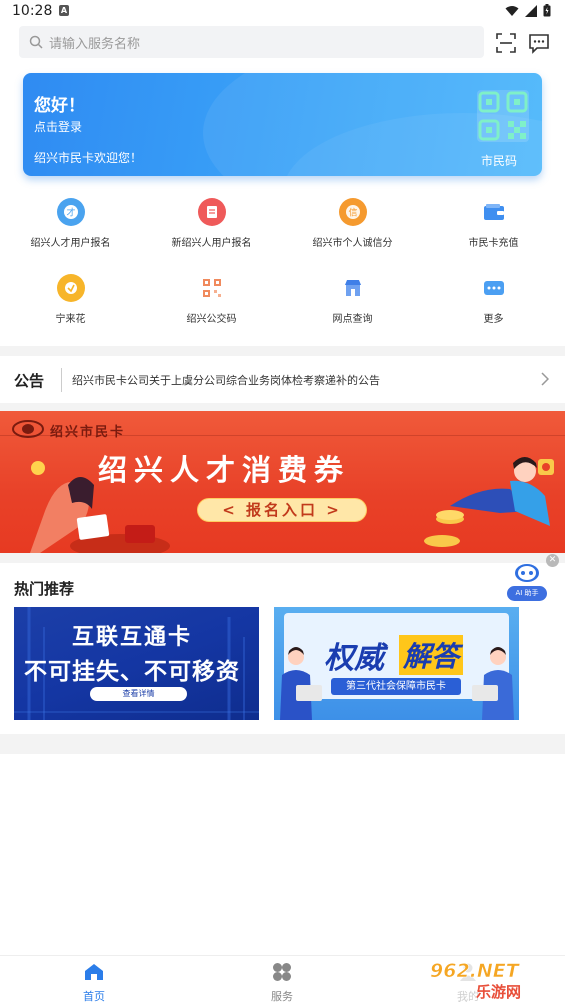 This screenshot has height=1004, width=565. I want to click on banner-line, so click(282, 435).